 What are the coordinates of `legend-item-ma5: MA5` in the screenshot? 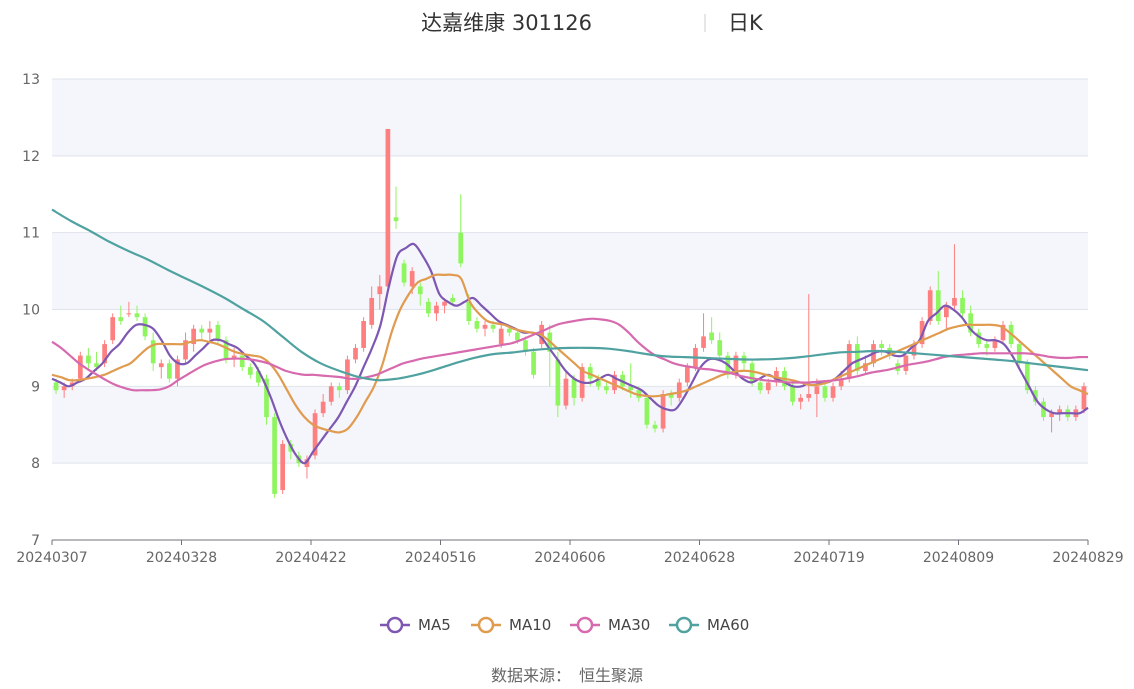 It's located at (415, 625).